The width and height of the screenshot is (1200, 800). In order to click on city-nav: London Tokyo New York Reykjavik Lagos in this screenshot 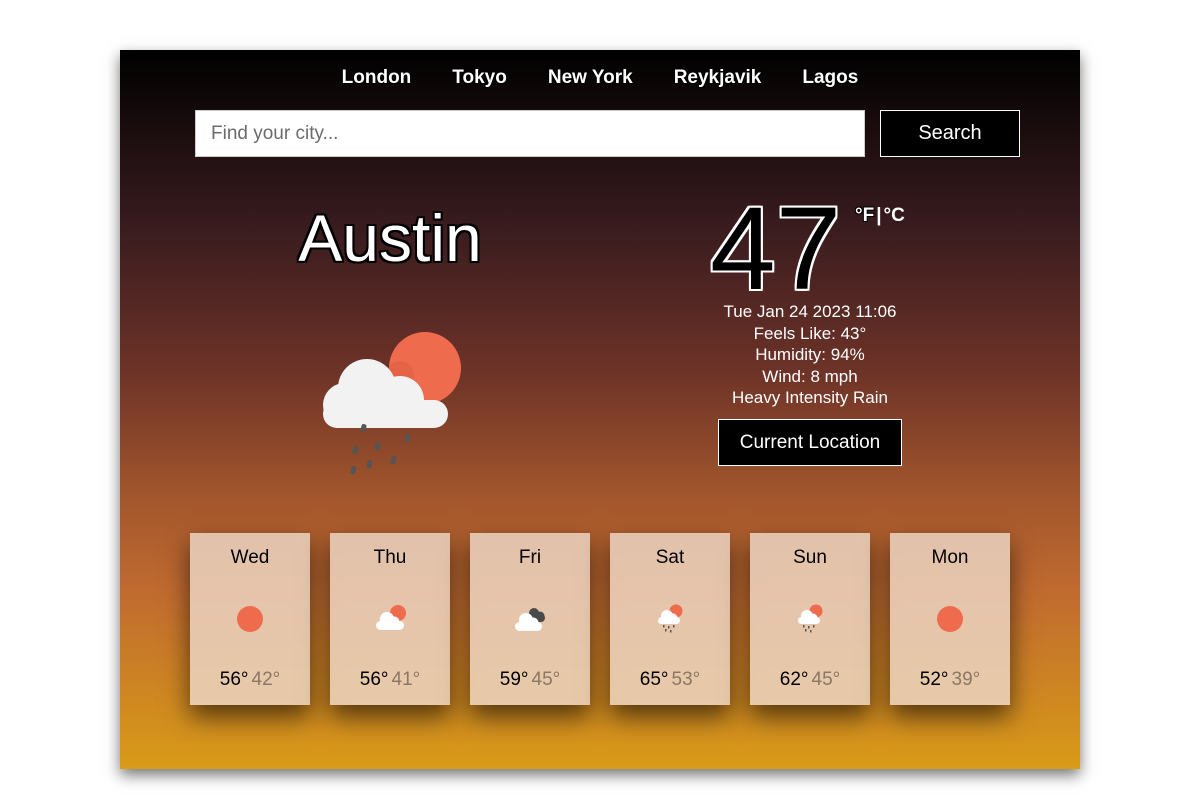, I will do `click(600, 78)`.